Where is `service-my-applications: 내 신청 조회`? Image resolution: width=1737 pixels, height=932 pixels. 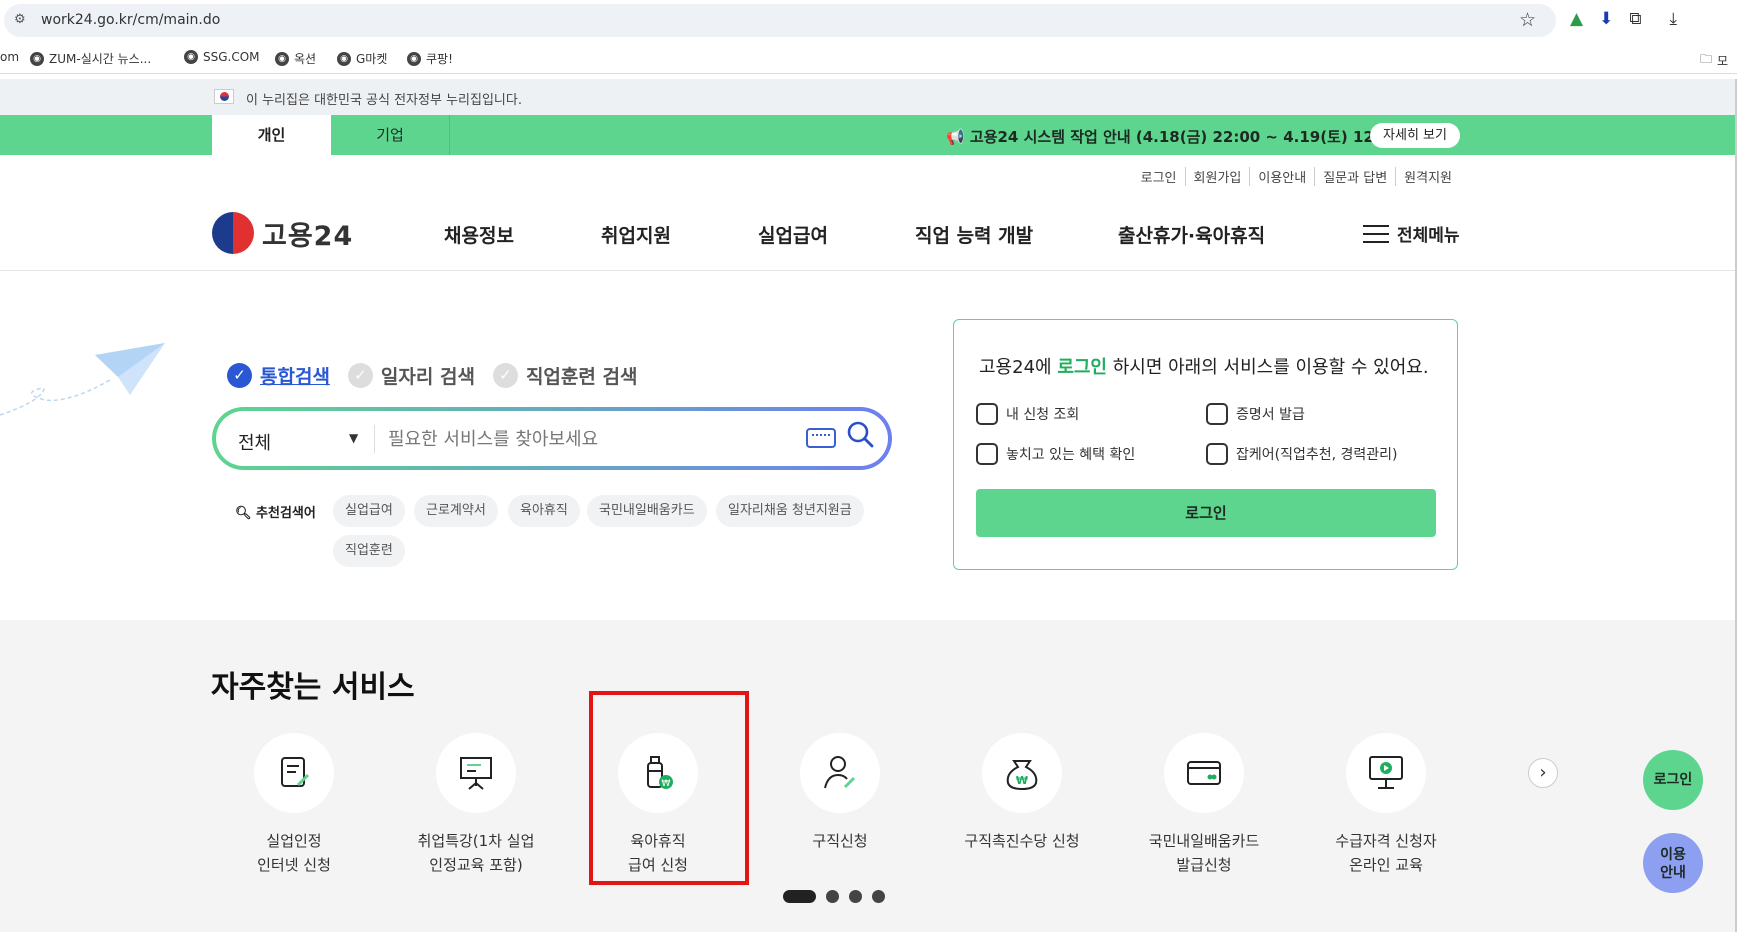
service-my-applications: 내 신청 조회 is located at coordinates (1027, 414).